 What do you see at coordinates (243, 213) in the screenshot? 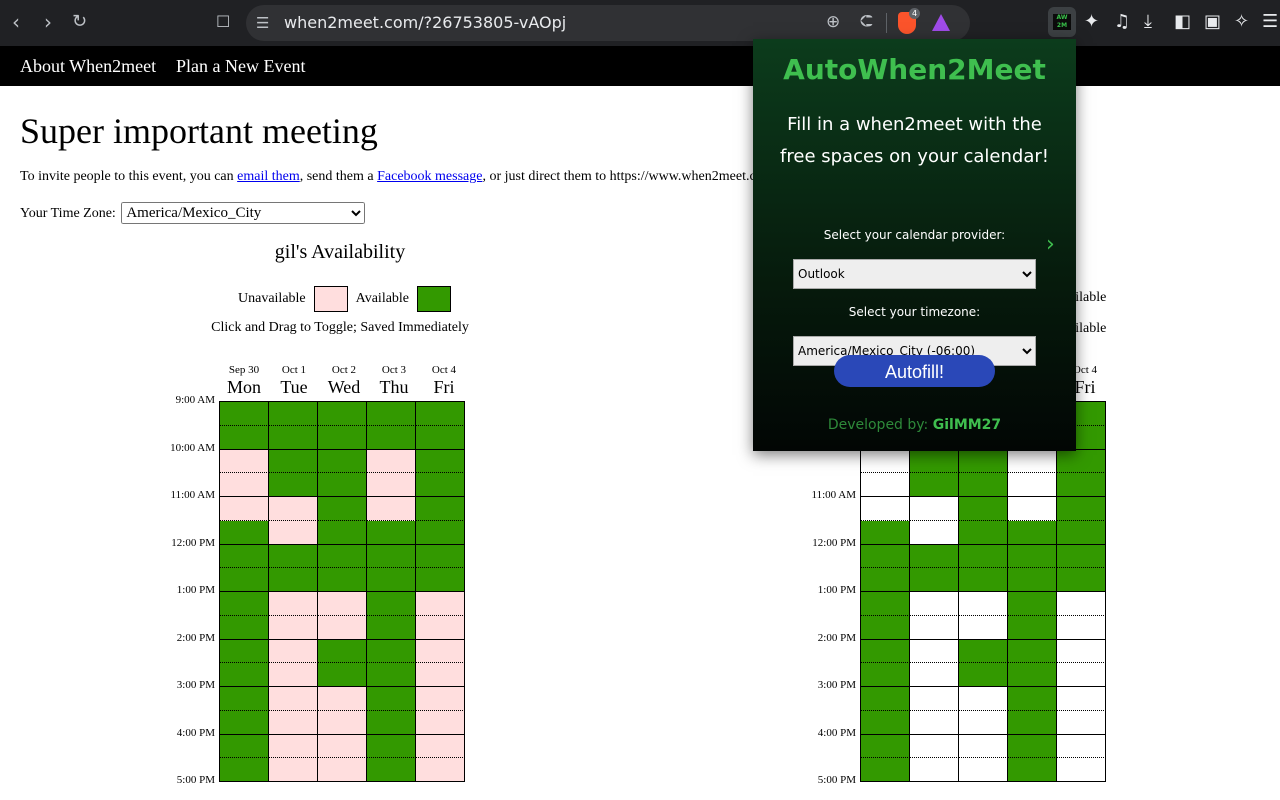
I see `timezone-select: America/Mexico_City` at bounding box center [243, 213].